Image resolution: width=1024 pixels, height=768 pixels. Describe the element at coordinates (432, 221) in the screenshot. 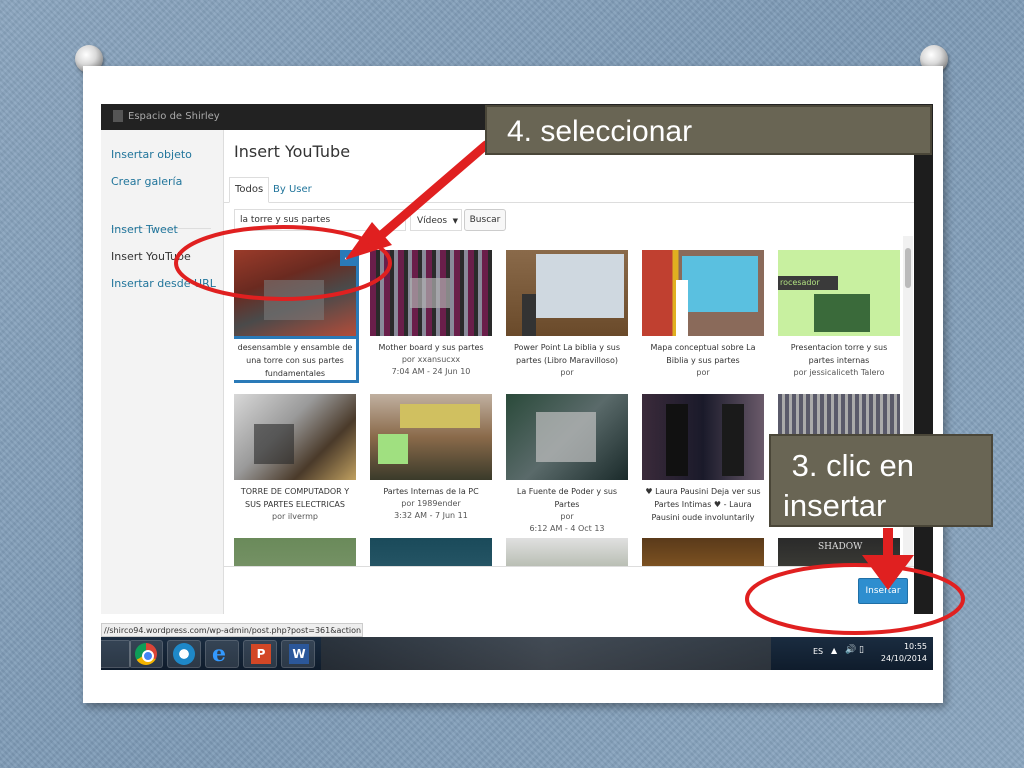

I see `type-select-value: Vídeos` at that location.